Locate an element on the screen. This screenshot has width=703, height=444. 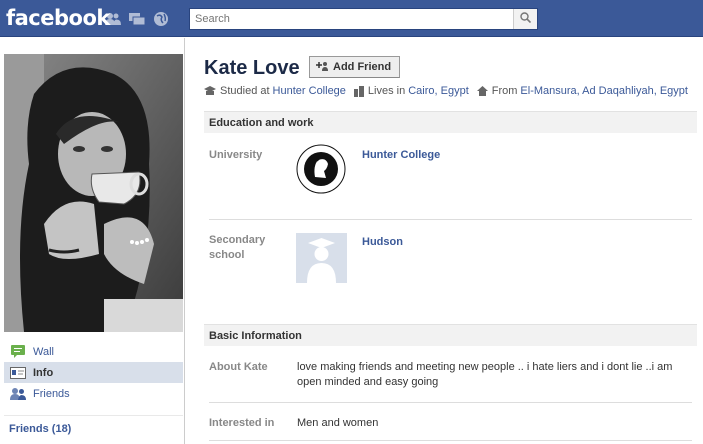
default-school-icon is located at coordinates (321, 258).